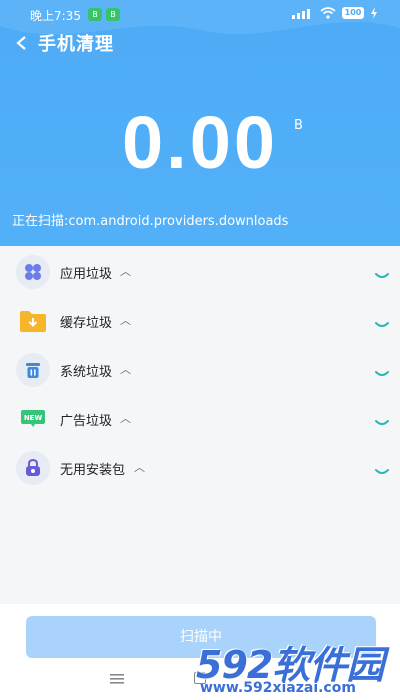 The image size is (400, 700). I want to click on list-item-label: 缓存垃圾, so click(86, 323).